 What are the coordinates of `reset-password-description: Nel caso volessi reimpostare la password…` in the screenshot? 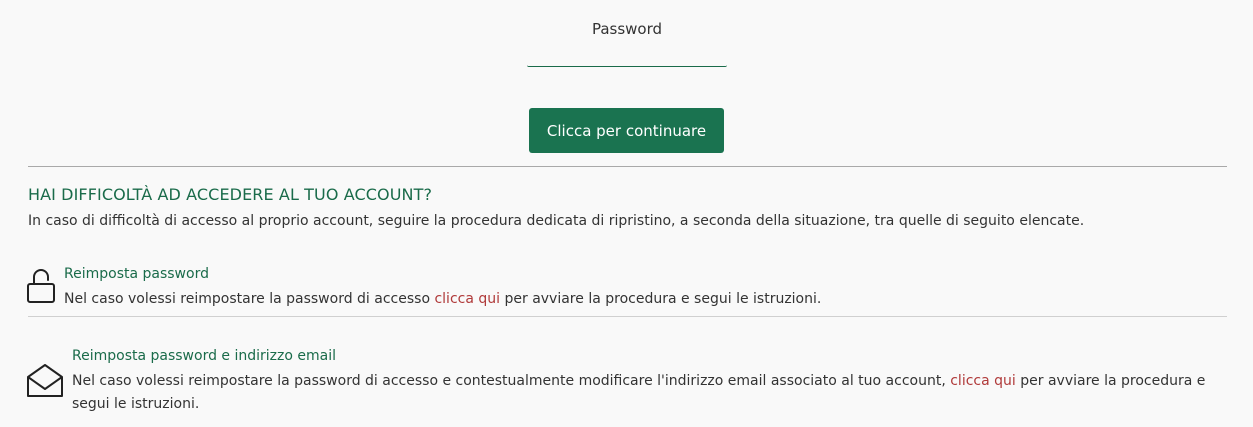 It's located at (442, 299).